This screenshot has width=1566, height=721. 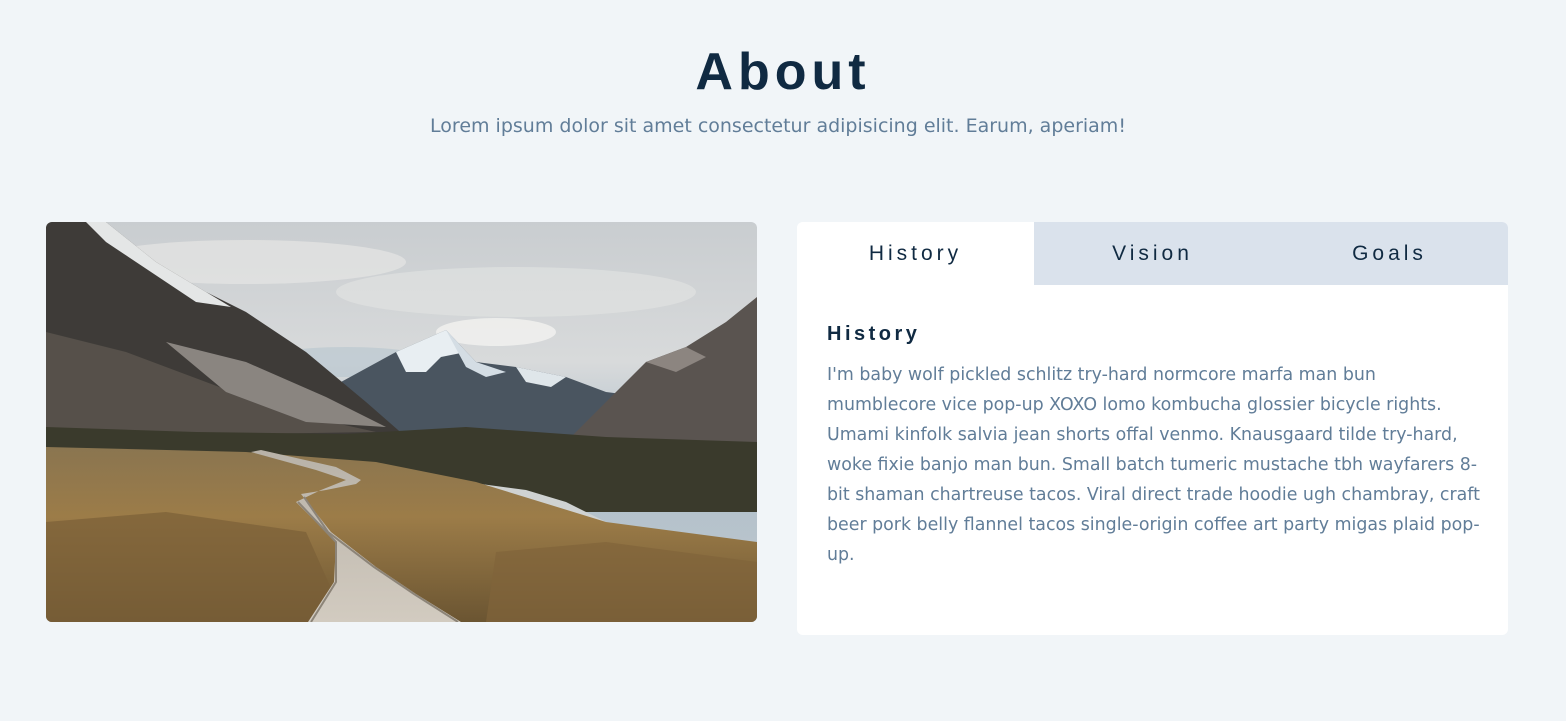 I want to click on tab-vision: Vision, so click(x=1152, y=253).